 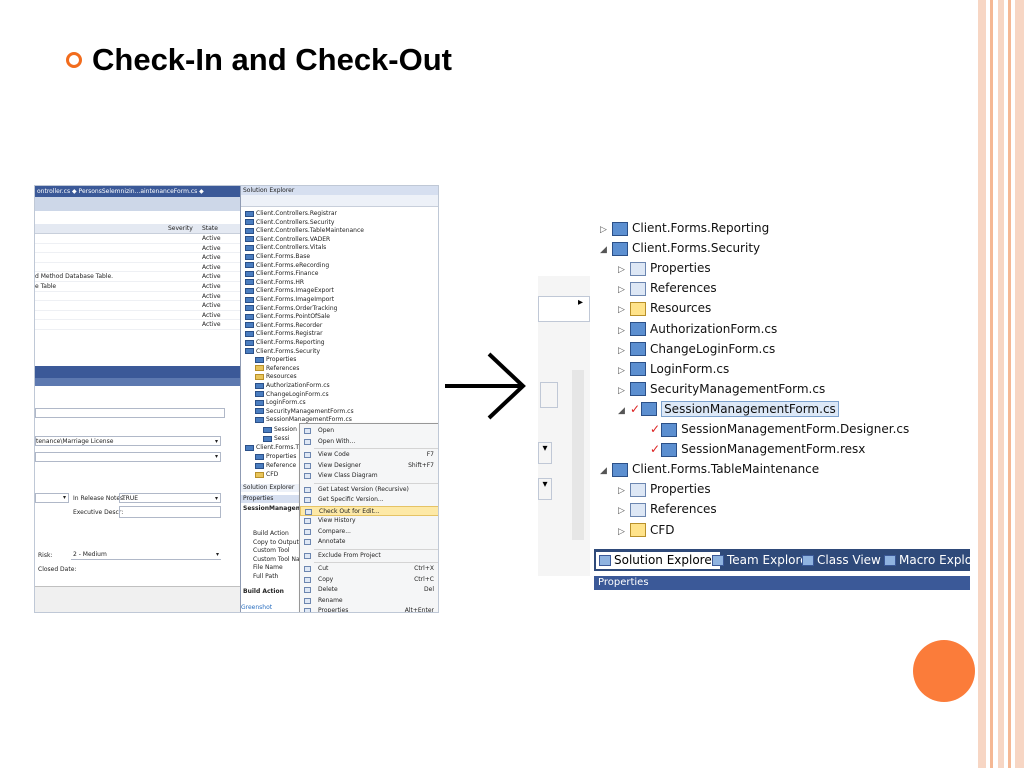 What do you see at coordinates (728, 410) in the screenshot?
I see `tree-node: ◢ ✓ SessionManagementForm.cs` at bounding box center [728, 410].